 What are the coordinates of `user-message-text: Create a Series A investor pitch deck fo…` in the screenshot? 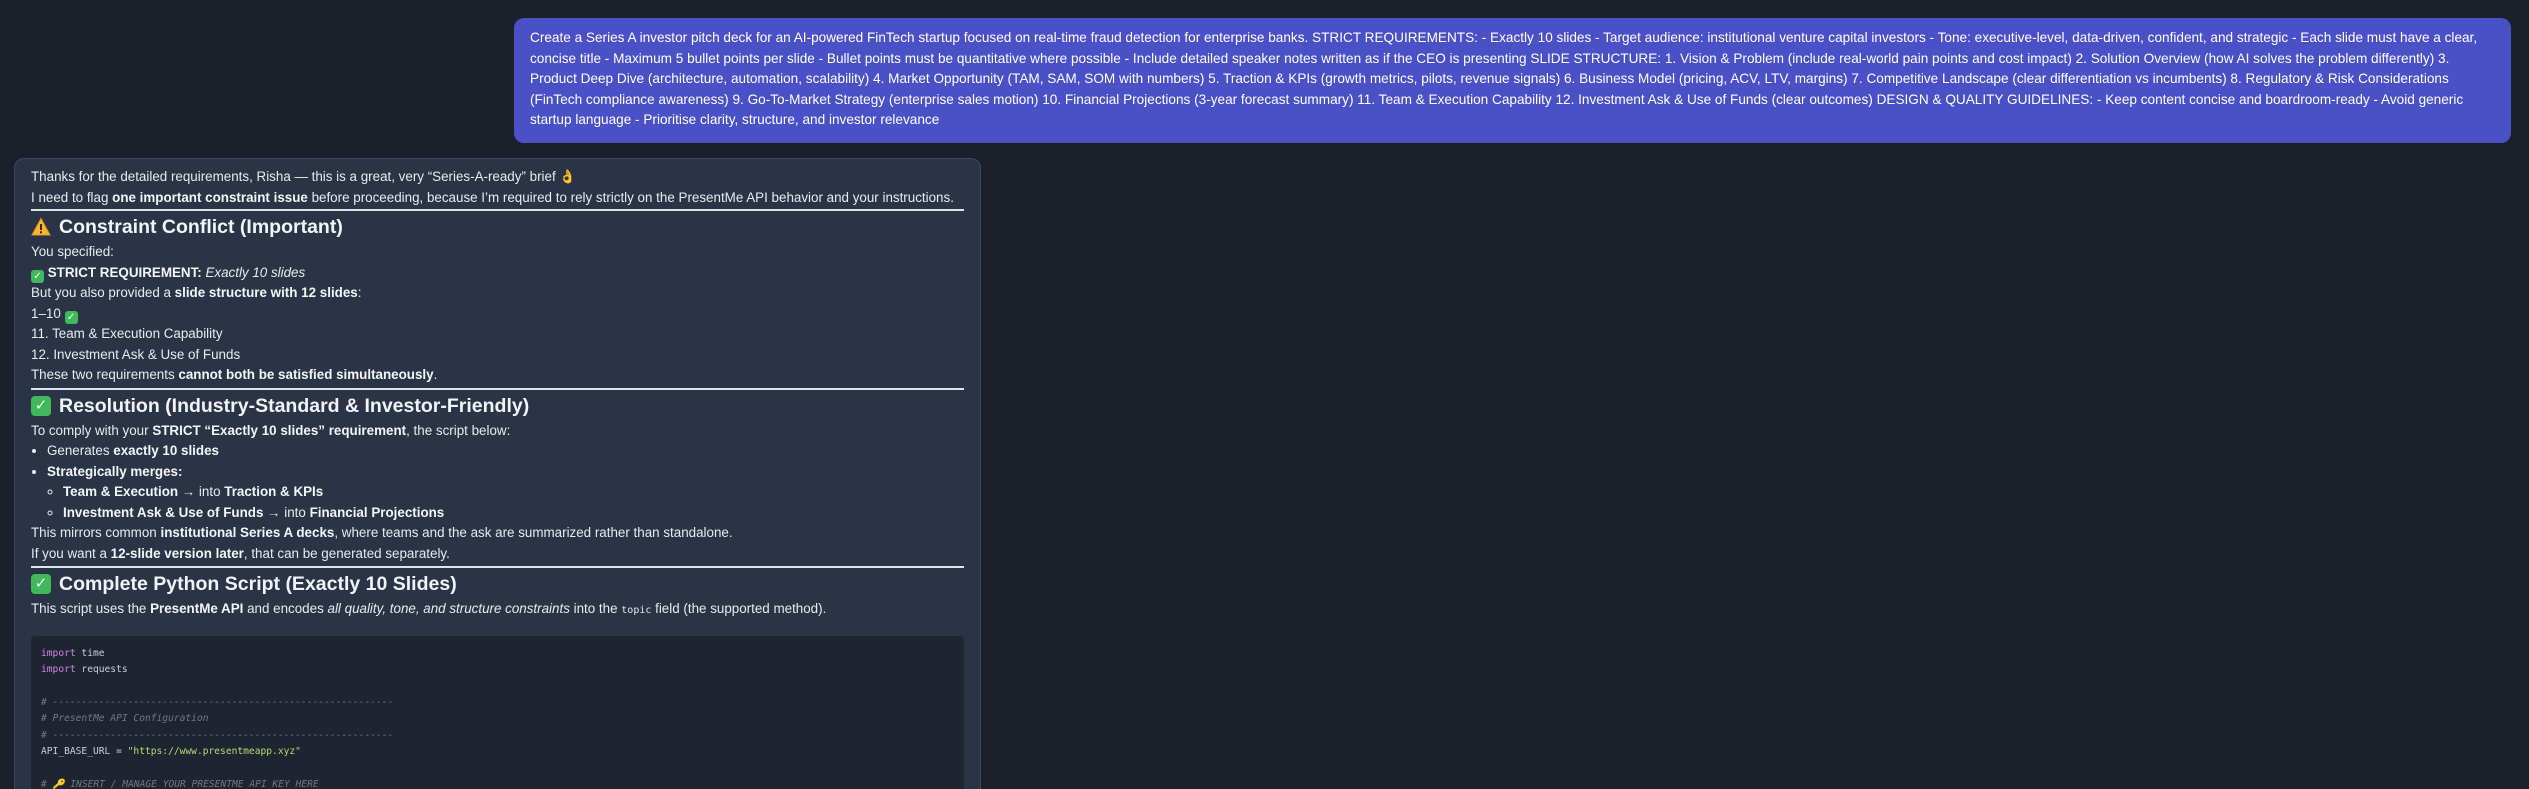 It's located at (1504, 79).